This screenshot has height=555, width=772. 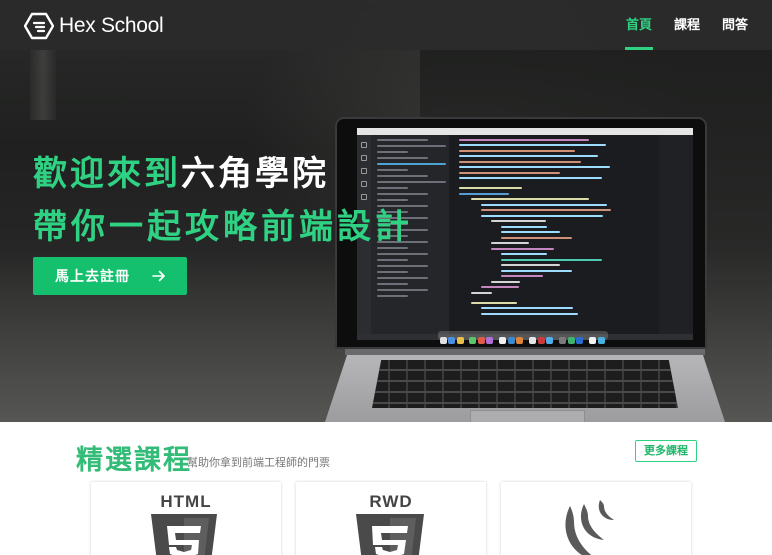 What do you see at coordinates (687, 25) in the screenshot?
I see `nav-courses: 課程` at bounding box center [687, 25].